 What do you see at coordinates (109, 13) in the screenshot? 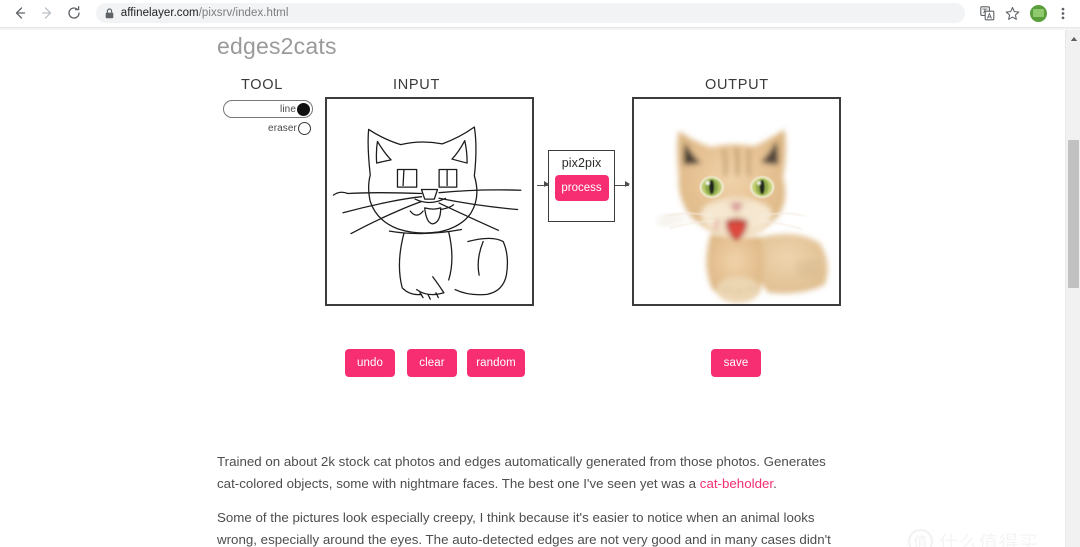
I see `lock-icon` at bounding box center [109, 13].